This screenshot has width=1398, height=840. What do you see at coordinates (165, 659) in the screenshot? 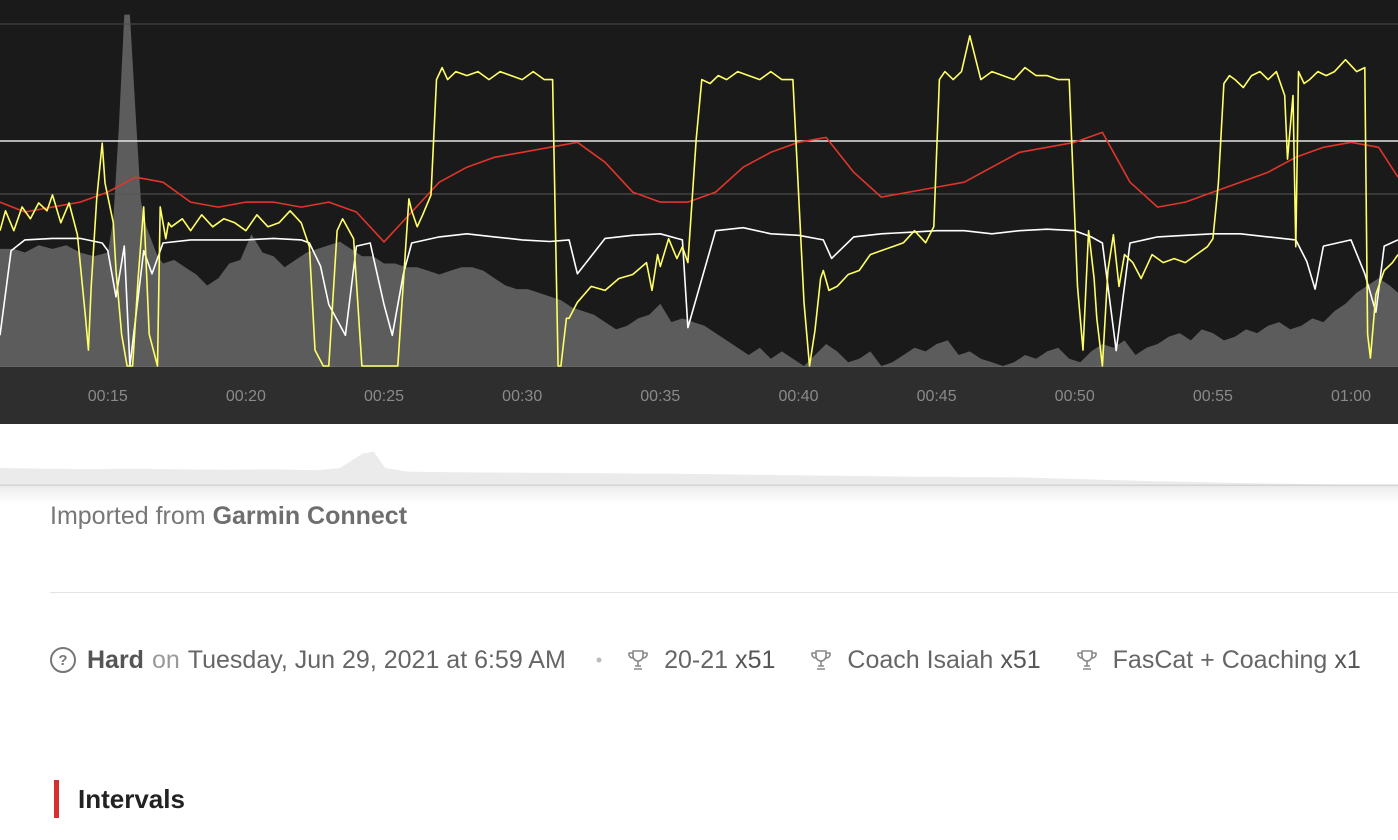
I see `on-word: on` at bounding box center [165, 659].